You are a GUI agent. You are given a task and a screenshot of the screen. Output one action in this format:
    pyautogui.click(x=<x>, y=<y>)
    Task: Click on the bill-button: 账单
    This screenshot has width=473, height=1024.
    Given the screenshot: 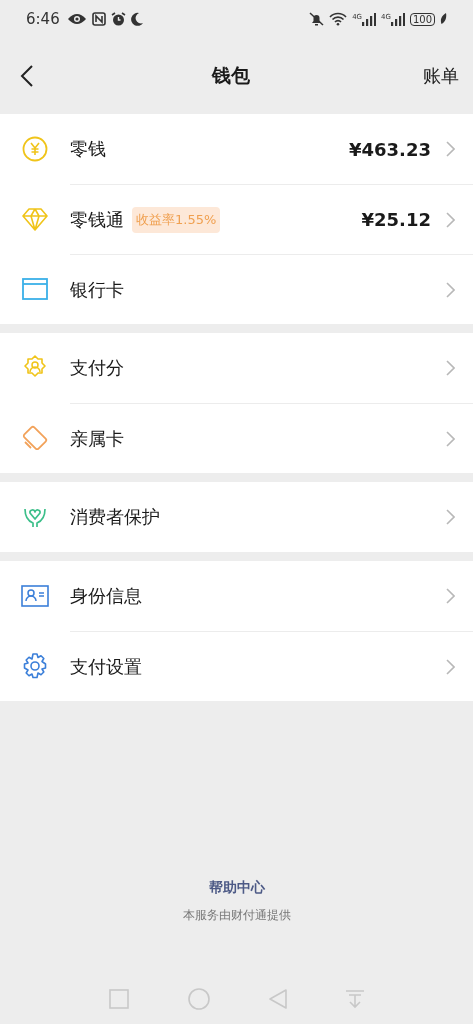 What is the action you would take?
    pyautogui.click(x=441, y=76)
    